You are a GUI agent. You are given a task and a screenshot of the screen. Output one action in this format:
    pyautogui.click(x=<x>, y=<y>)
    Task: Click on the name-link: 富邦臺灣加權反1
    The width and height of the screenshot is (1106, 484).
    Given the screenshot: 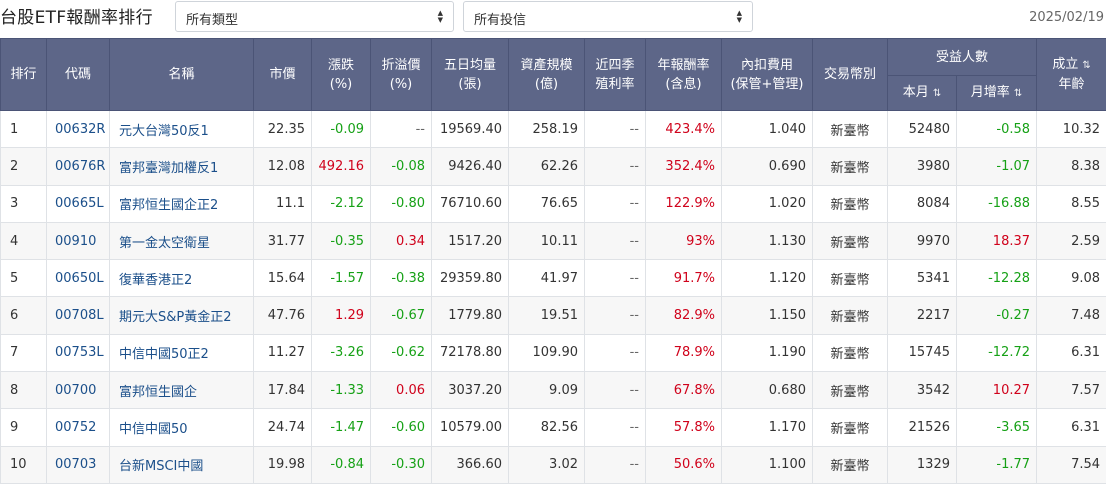 What is the action you would take?
    pyautogui.click(x=168, y=168)
    